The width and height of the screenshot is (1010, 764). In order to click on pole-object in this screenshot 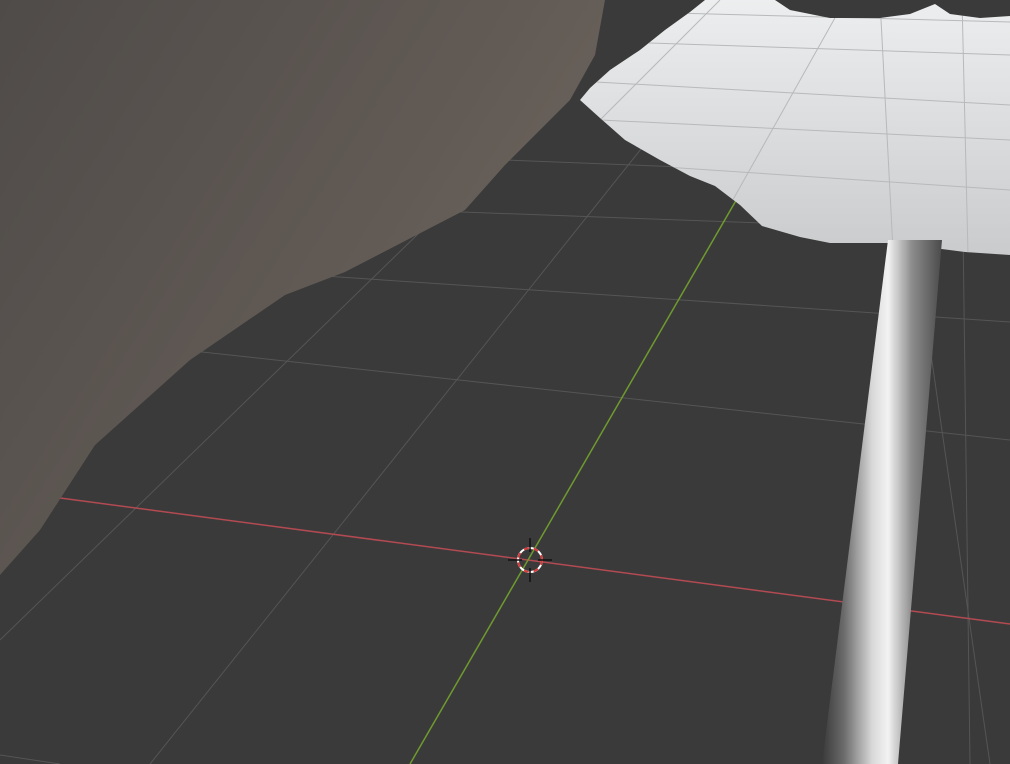, I will do `click(882, 502)`.